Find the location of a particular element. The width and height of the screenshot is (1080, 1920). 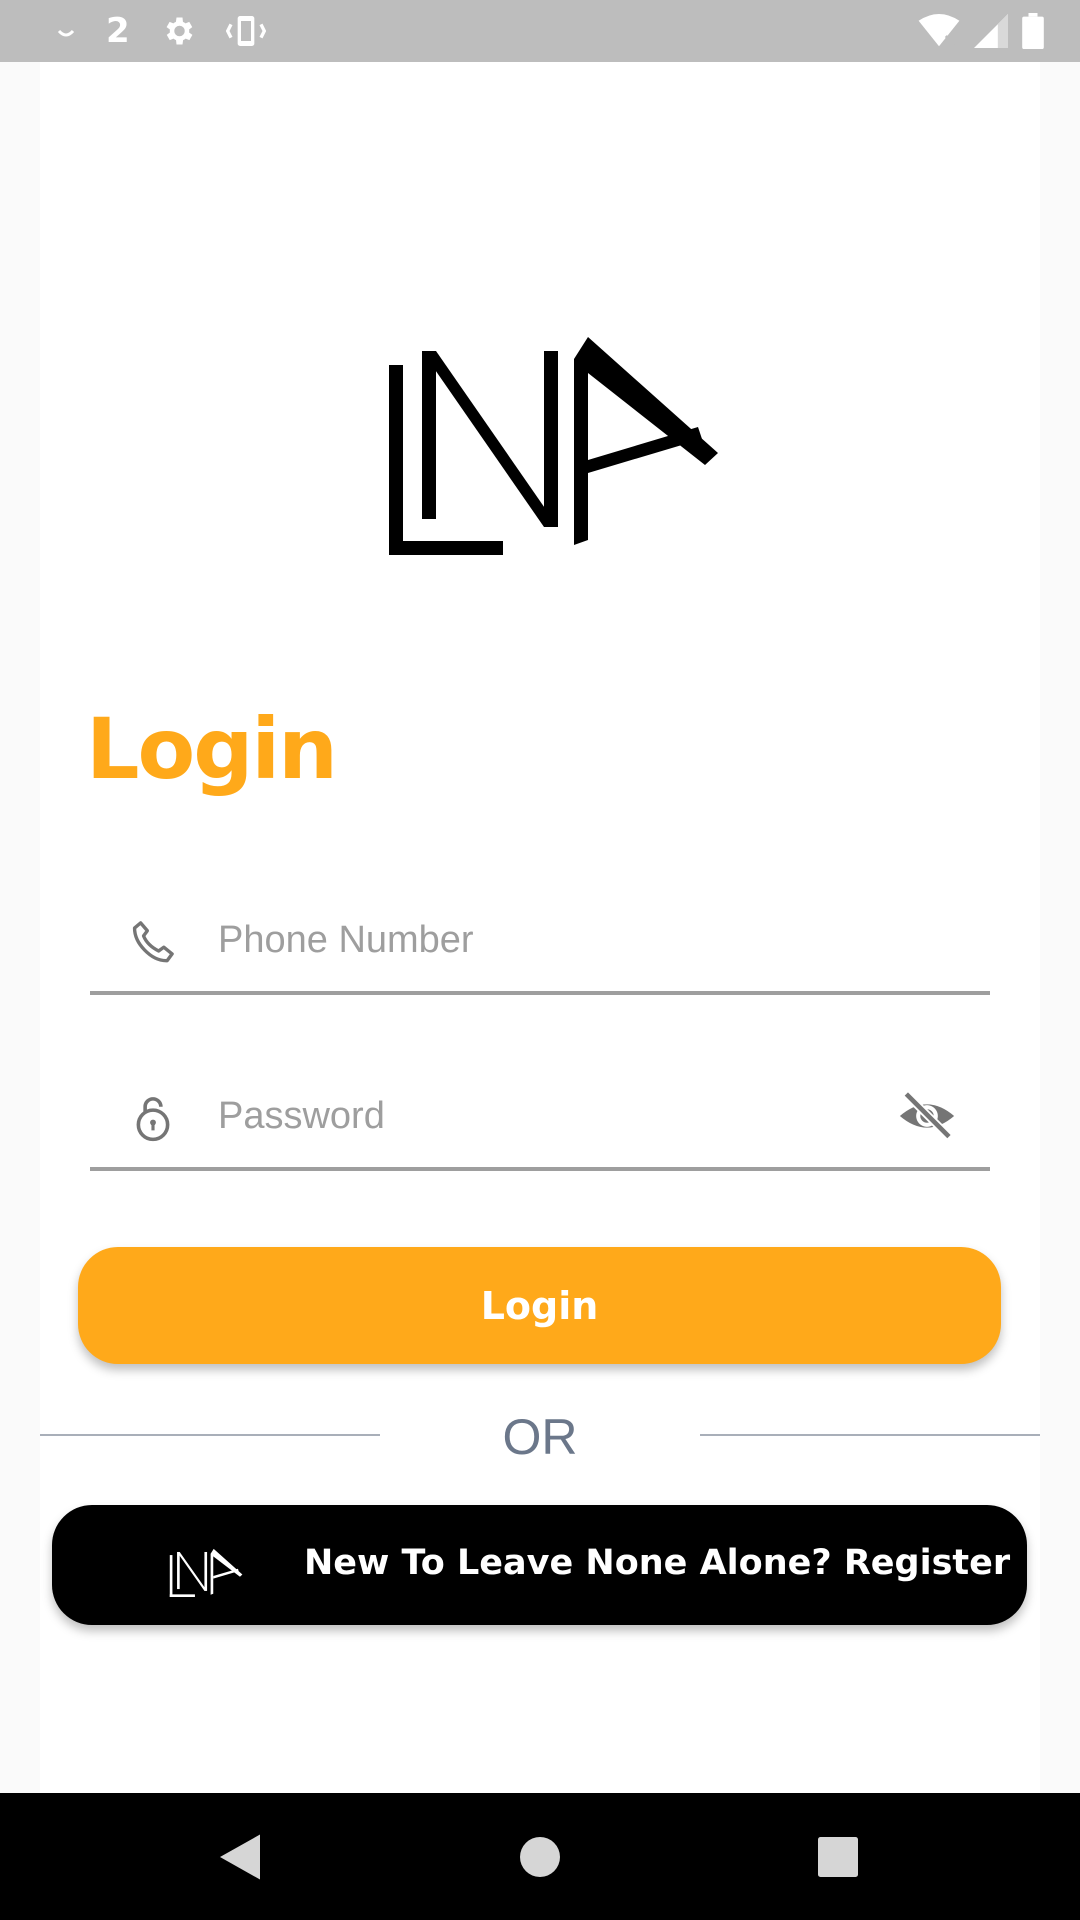

or-divider-text: OR is located at coordinates (540, 1437).